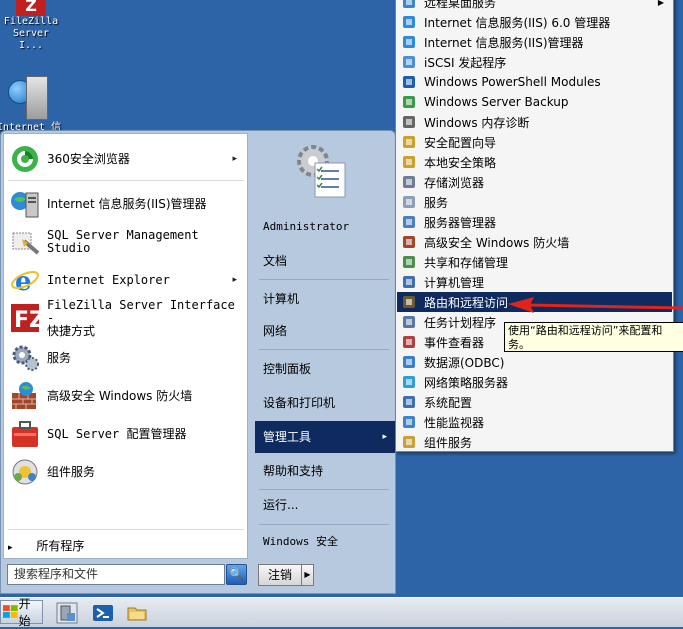 The image size is (683, 629). I want to click on powershell-taskbar-icon, so click(103, 613).